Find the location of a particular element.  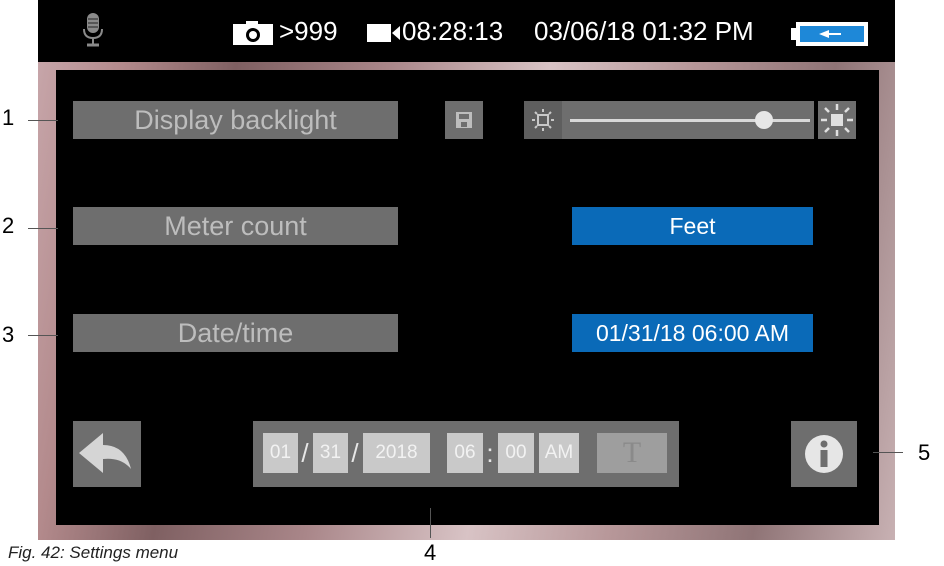

backlight-high-icon is located at coordinates (837, 120).